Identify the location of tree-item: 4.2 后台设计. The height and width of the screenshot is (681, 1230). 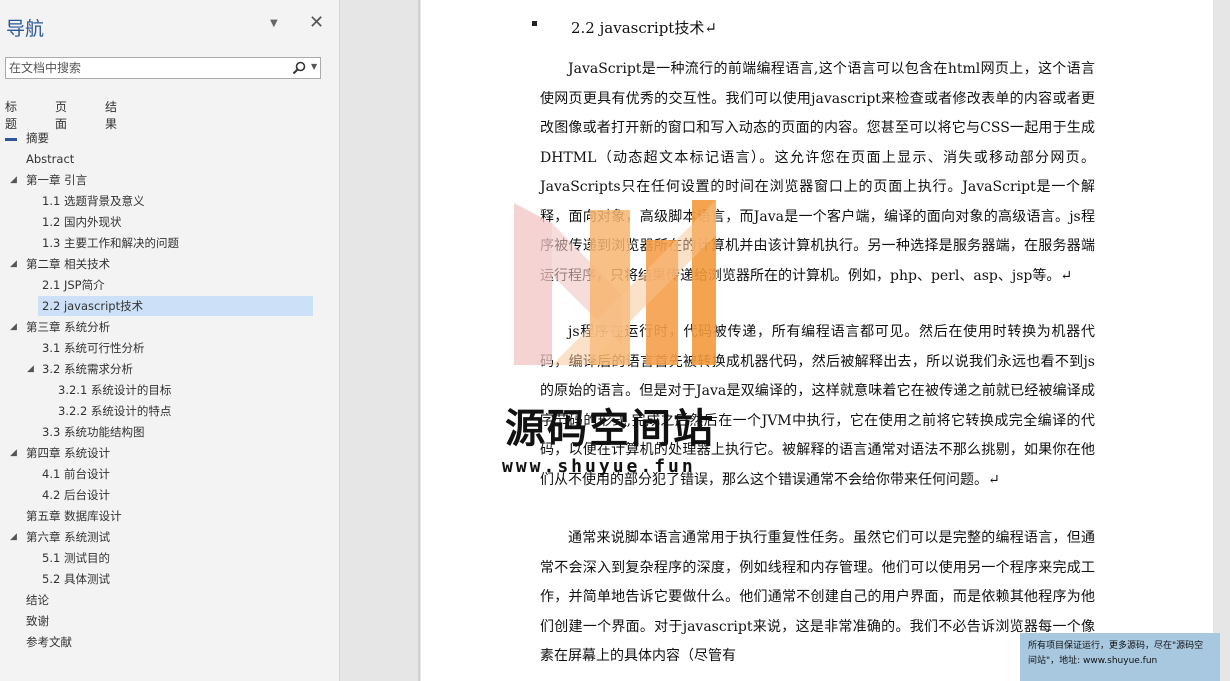
(76, 495).